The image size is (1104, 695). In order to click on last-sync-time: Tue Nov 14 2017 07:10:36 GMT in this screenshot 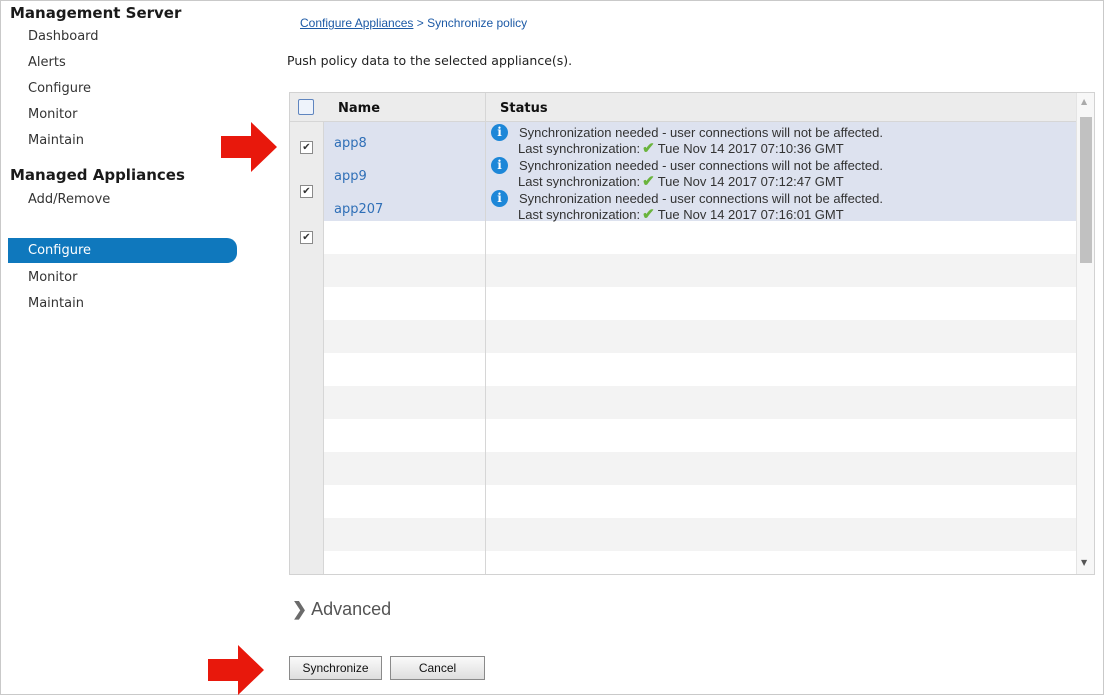, I will do `click(750, 148)`.